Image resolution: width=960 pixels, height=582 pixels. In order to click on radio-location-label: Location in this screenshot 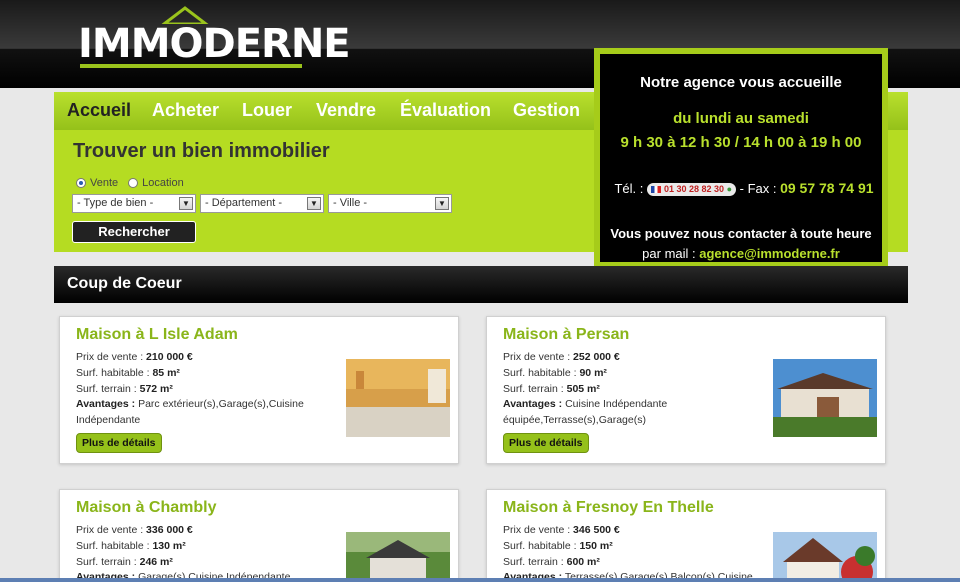, I will do `click(163, 183)`.